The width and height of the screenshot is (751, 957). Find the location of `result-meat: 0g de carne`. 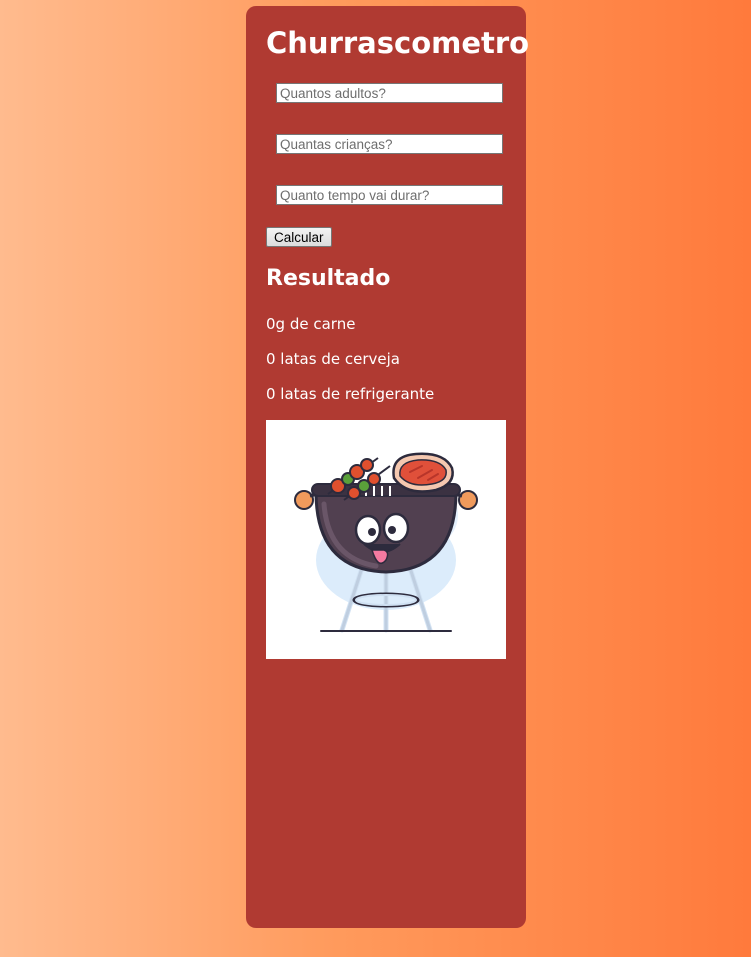

result-meat: 0g de carne is located at coordinates (311, 324).